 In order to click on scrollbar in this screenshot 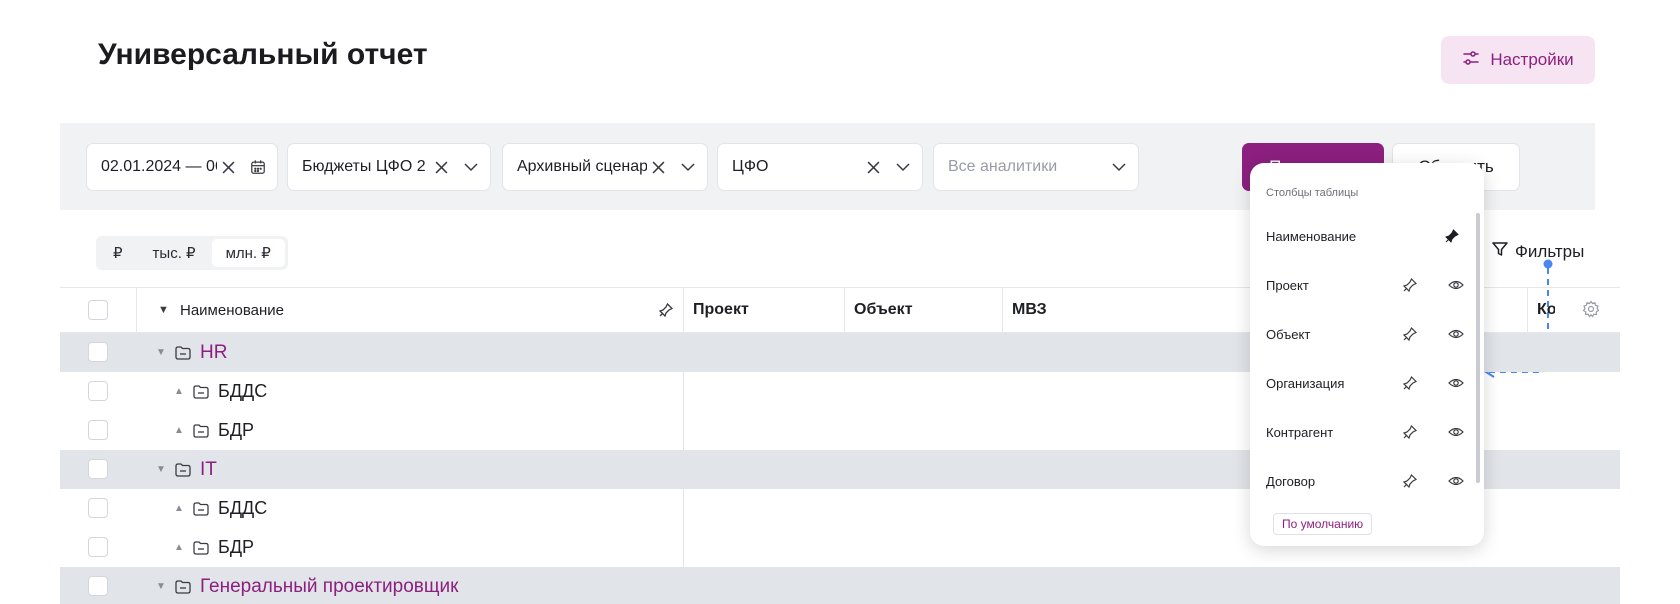, I will do `click(1478, 348)`.